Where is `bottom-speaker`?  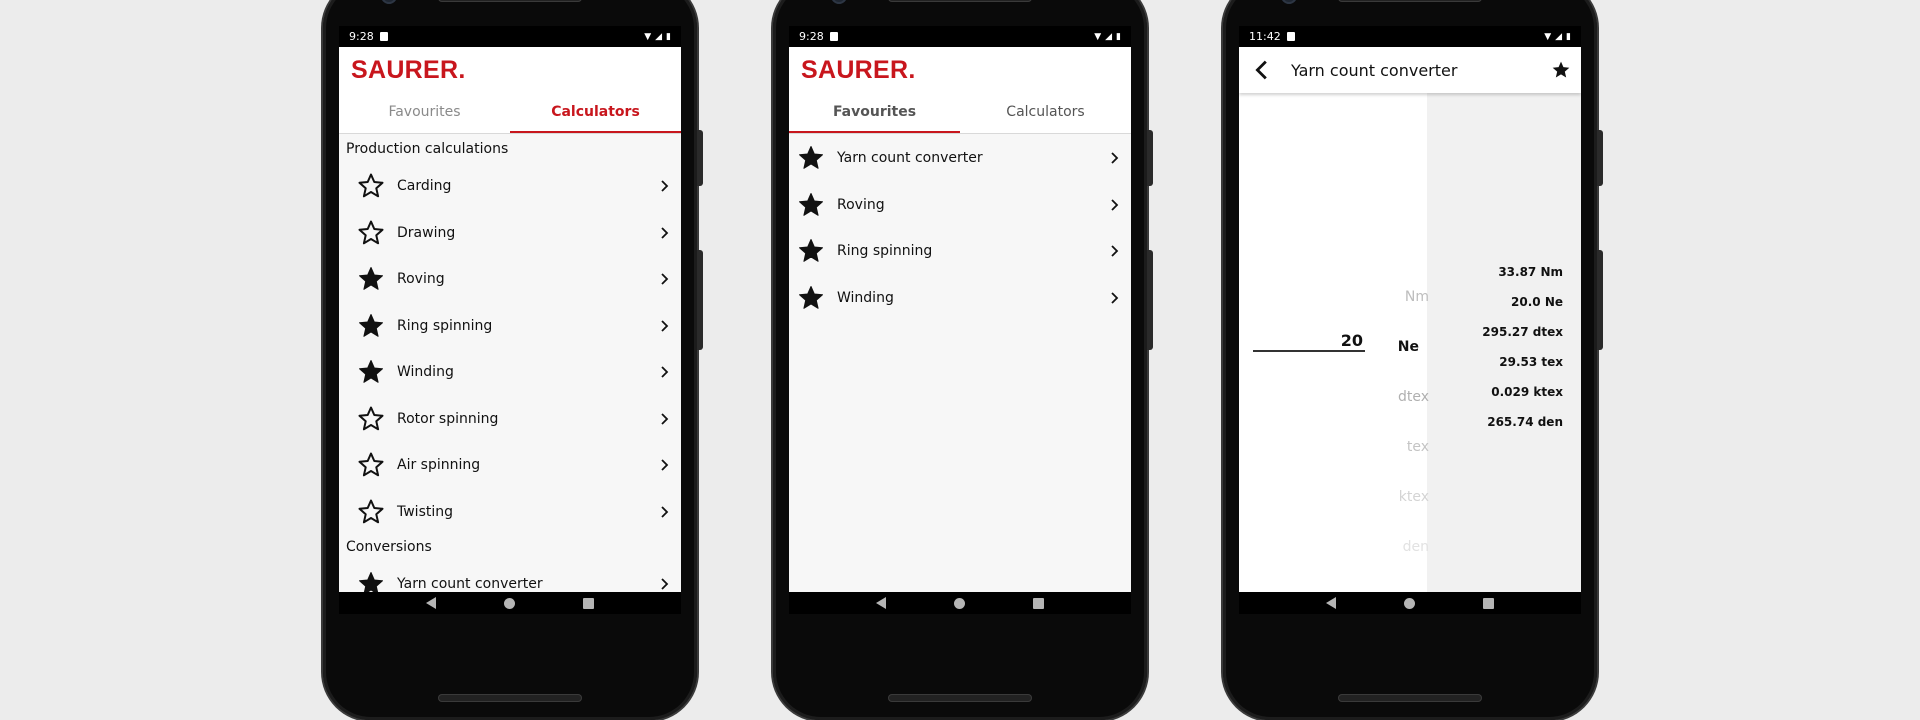 bottom-speaker is located at coordinates (510, 698).